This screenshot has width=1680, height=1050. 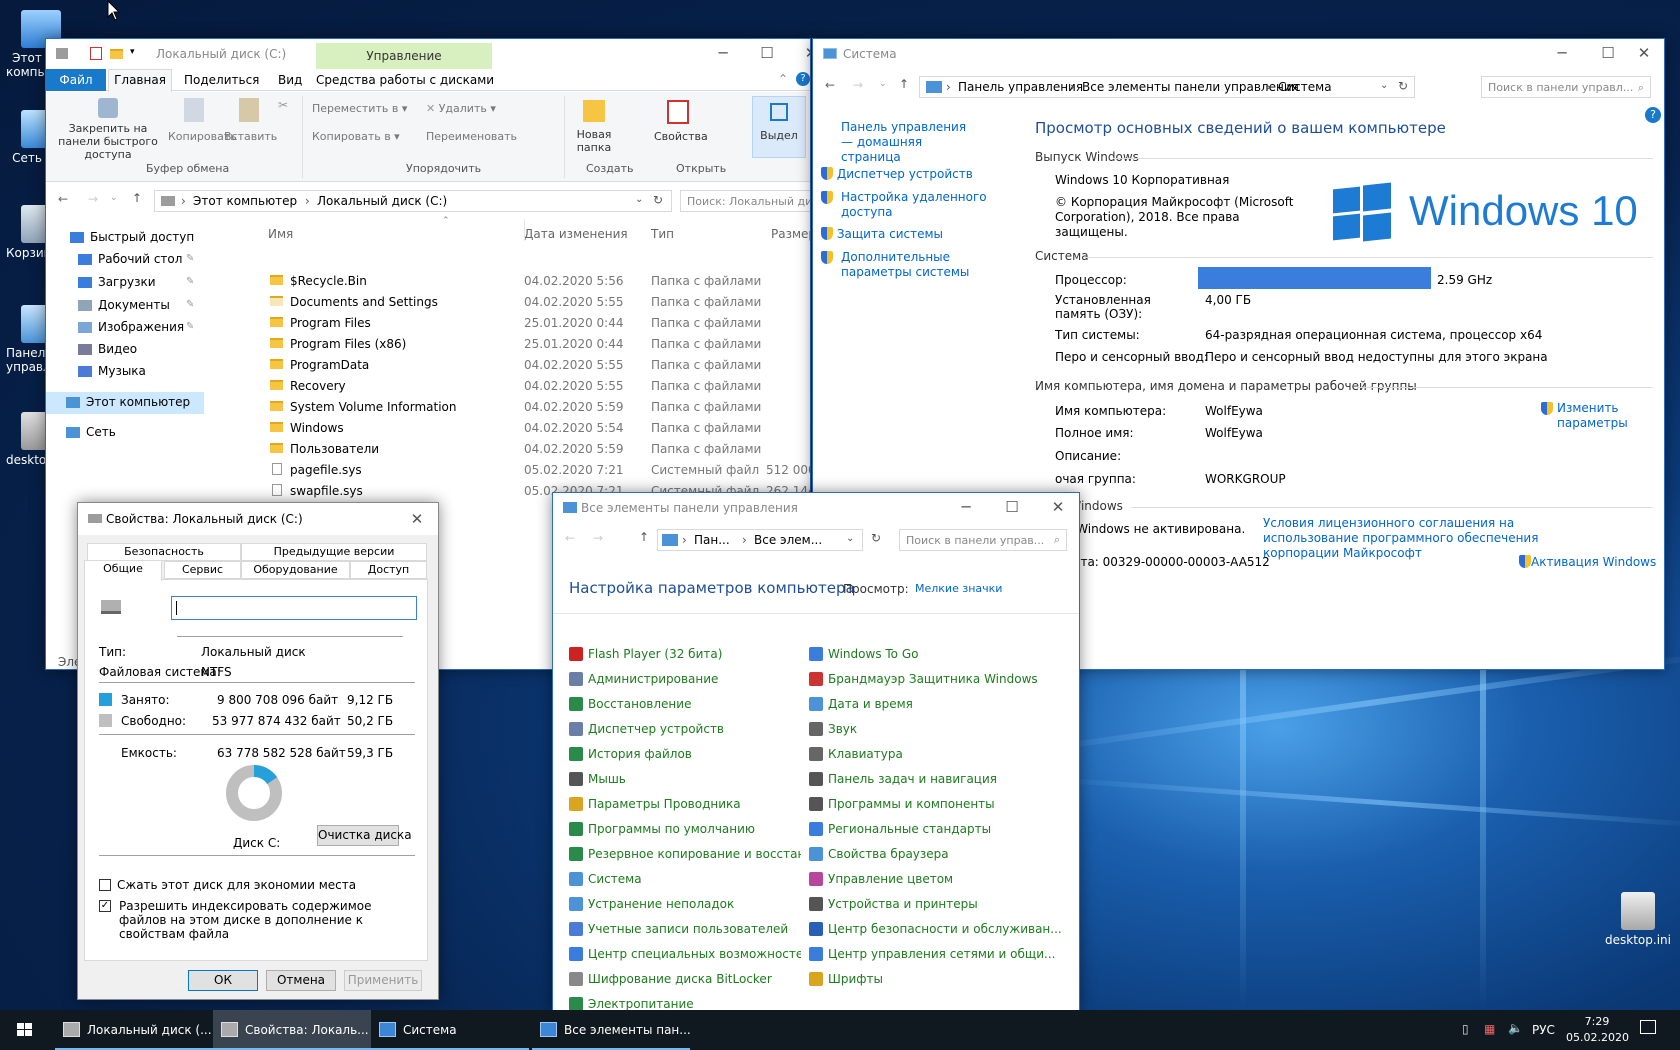 I want to click on column-header-date: Дата изменения, so click(x=576, y=234).